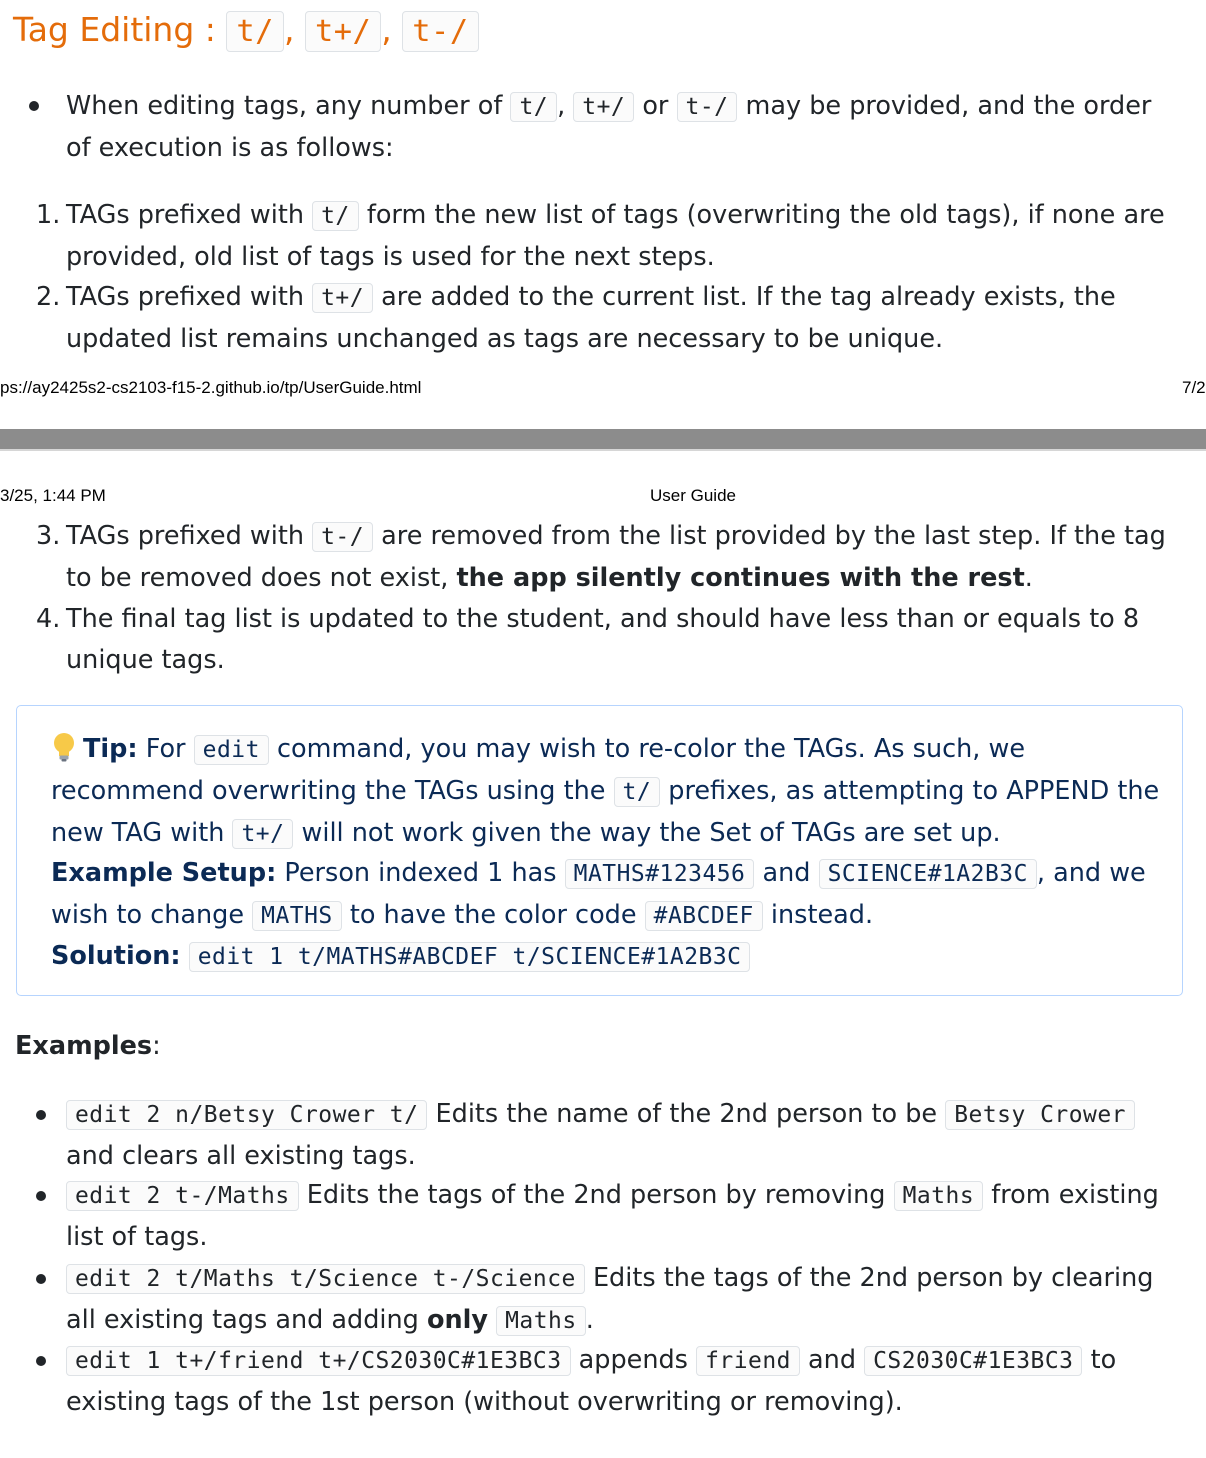  Describe the element at coordinates (255, 31) in the screenshot. I see `heading-code-t: t/` at that location.